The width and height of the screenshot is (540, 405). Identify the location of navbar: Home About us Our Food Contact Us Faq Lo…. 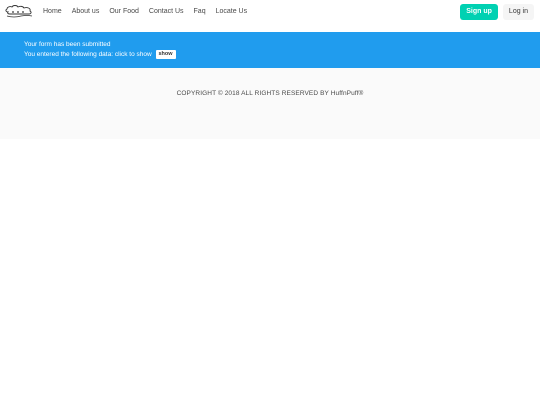
(270, 11).